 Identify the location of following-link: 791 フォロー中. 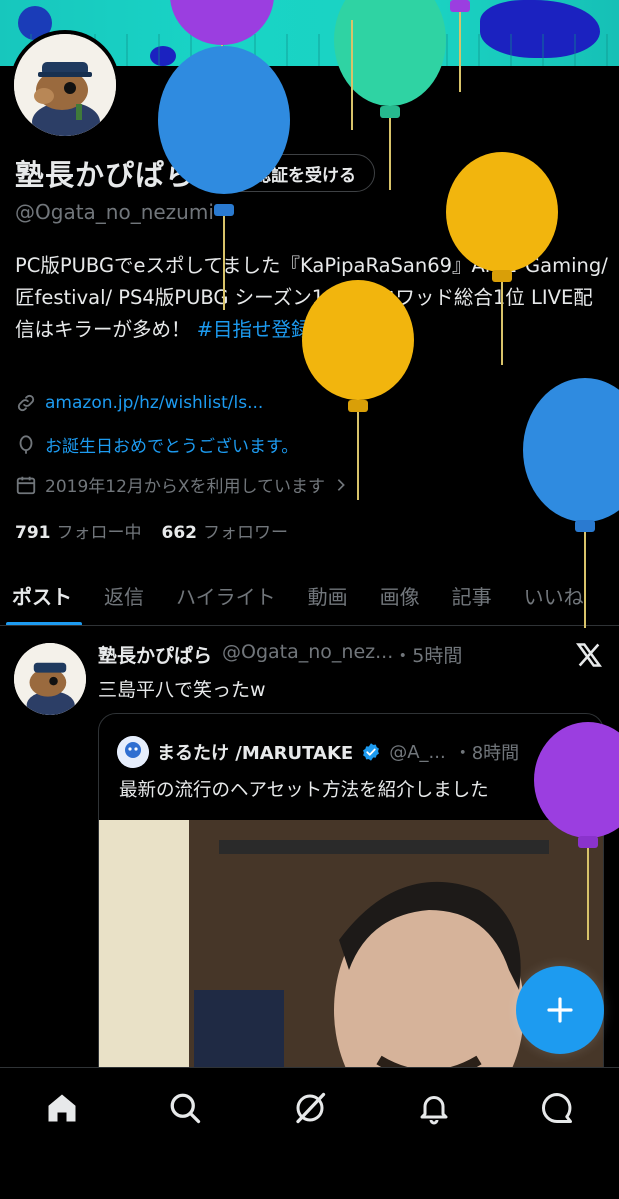
(78, 530).